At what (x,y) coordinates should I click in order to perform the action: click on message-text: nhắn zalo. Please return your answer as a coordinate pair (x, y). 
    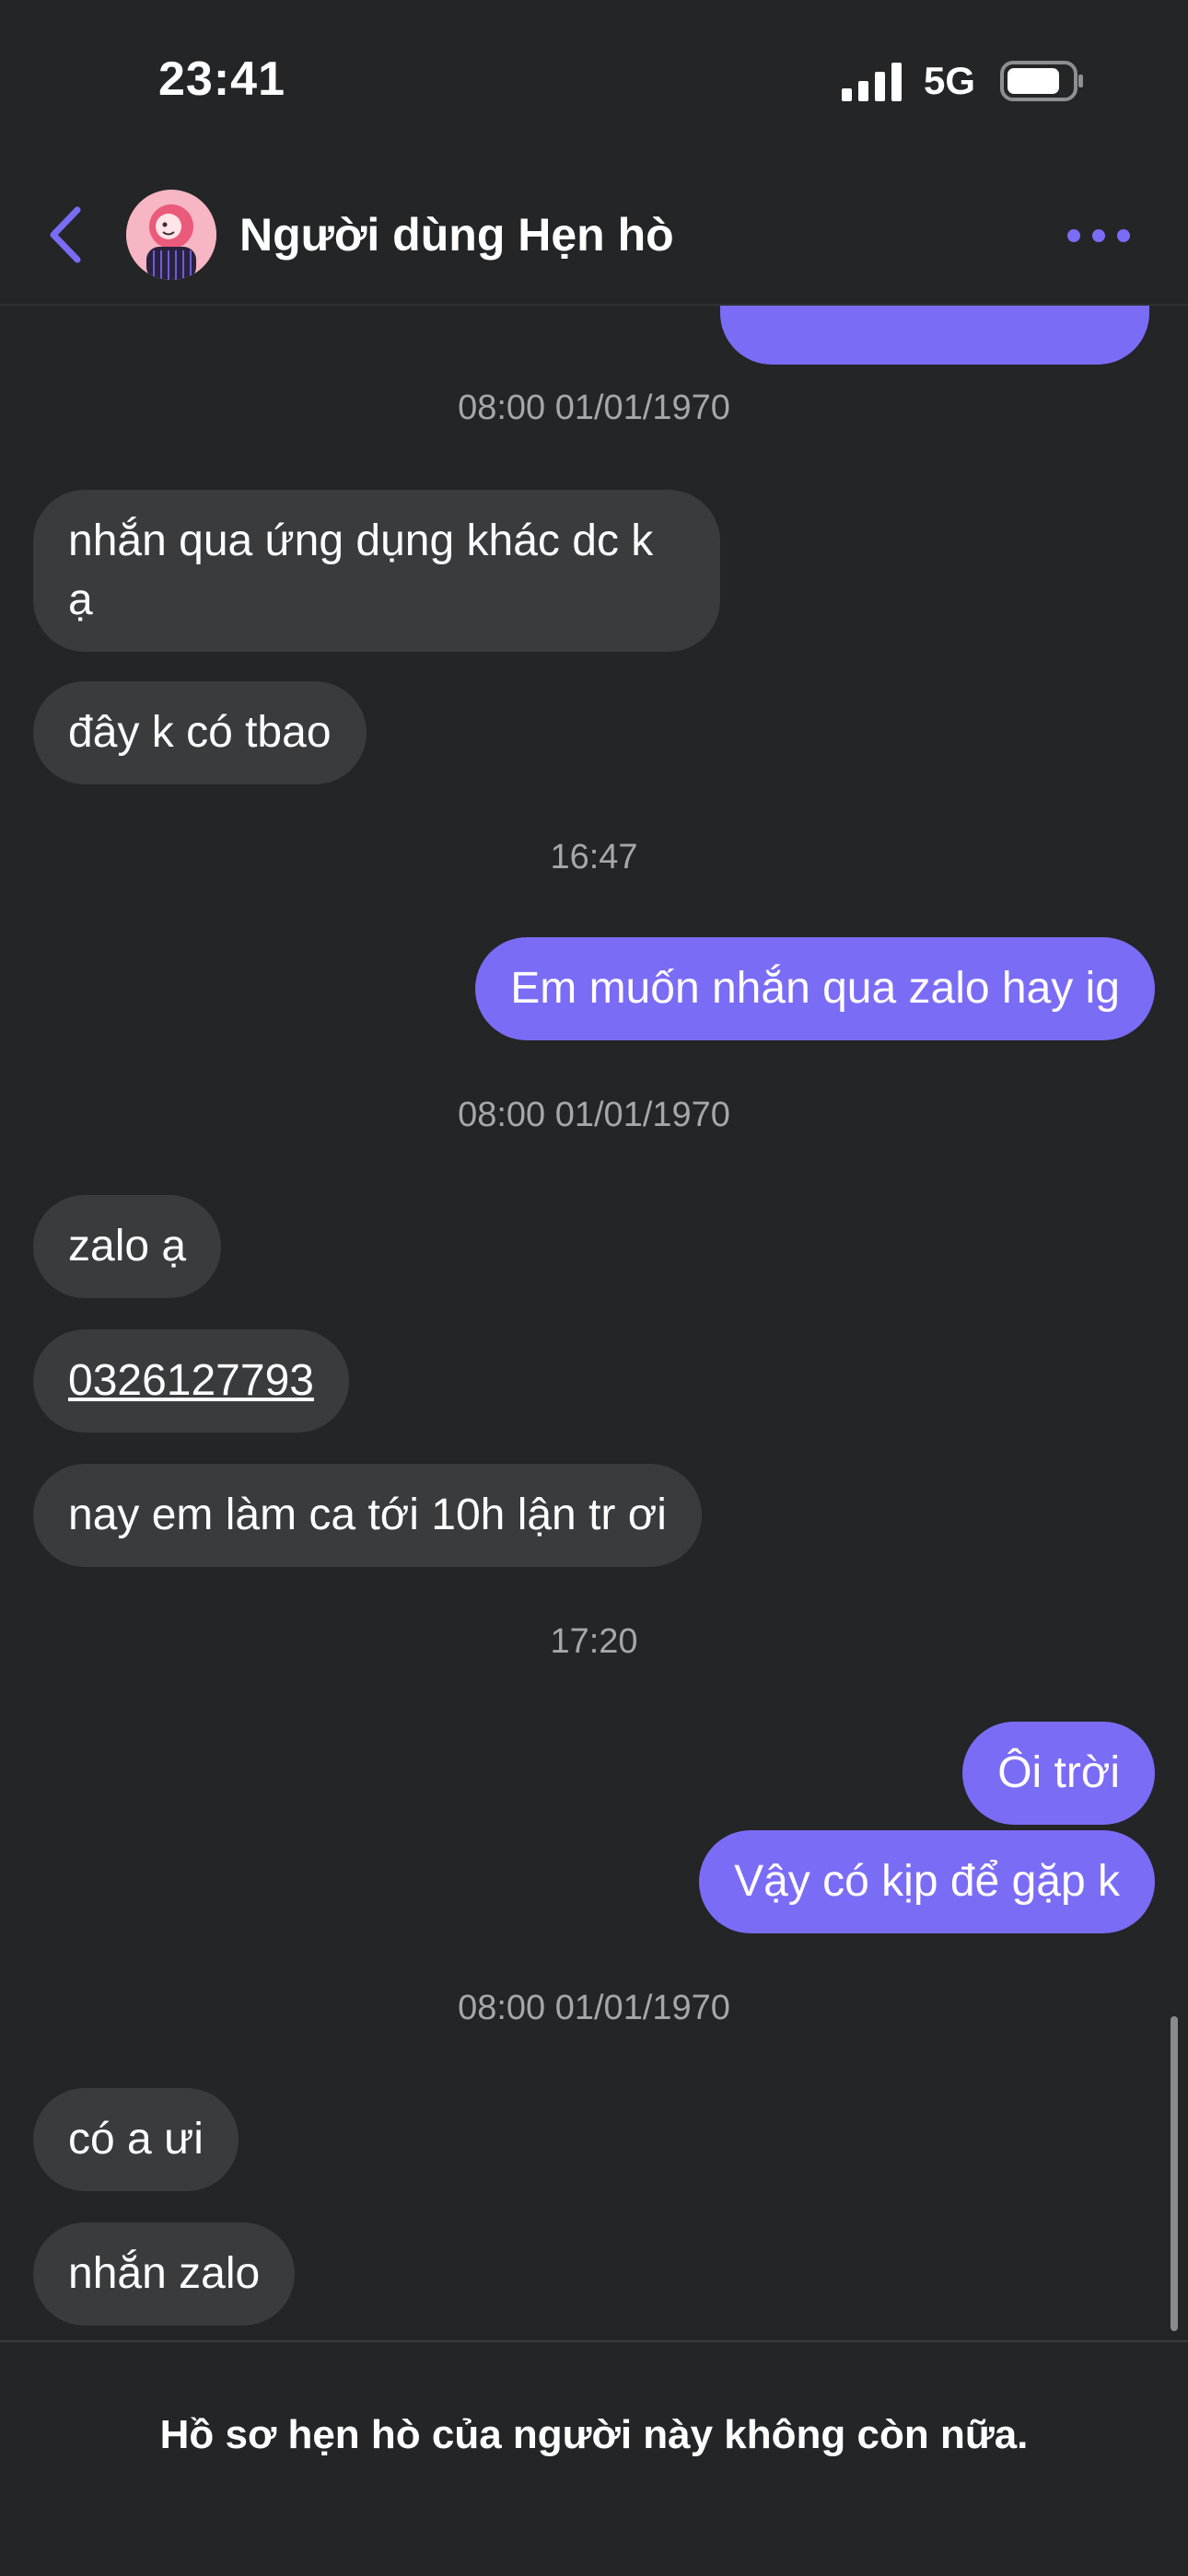
    Looking at the image, I should click on (164, 2273).